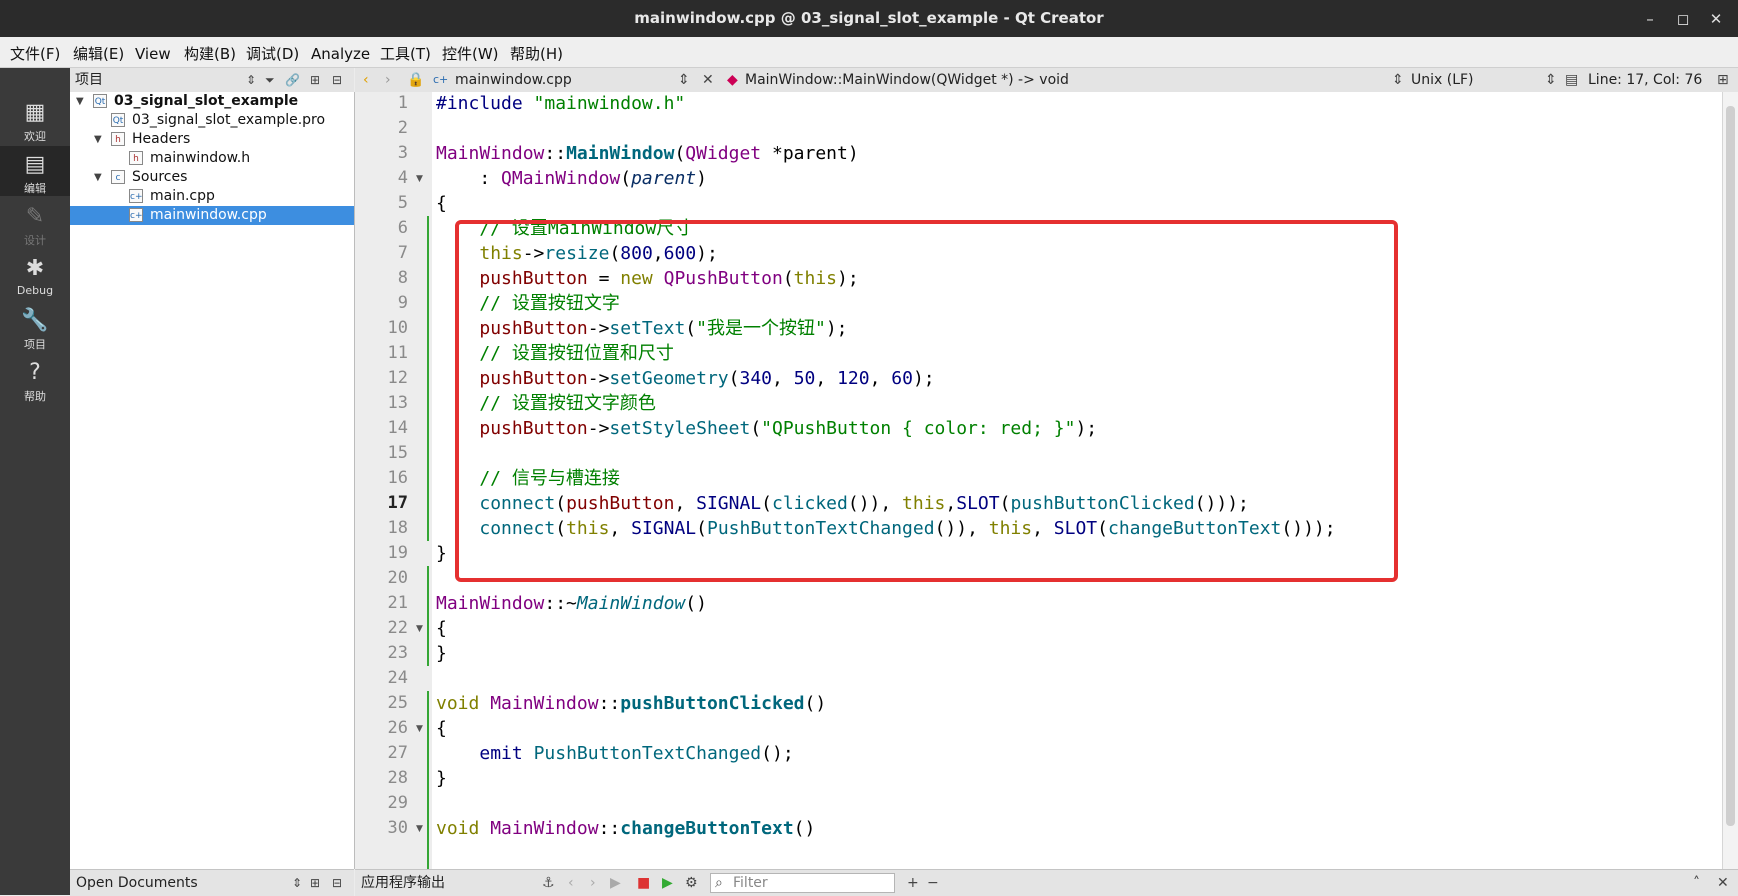  Describe the element at coordinates (712, 703) in the screenshot. I see `token: pushButtonClicked` at that location.